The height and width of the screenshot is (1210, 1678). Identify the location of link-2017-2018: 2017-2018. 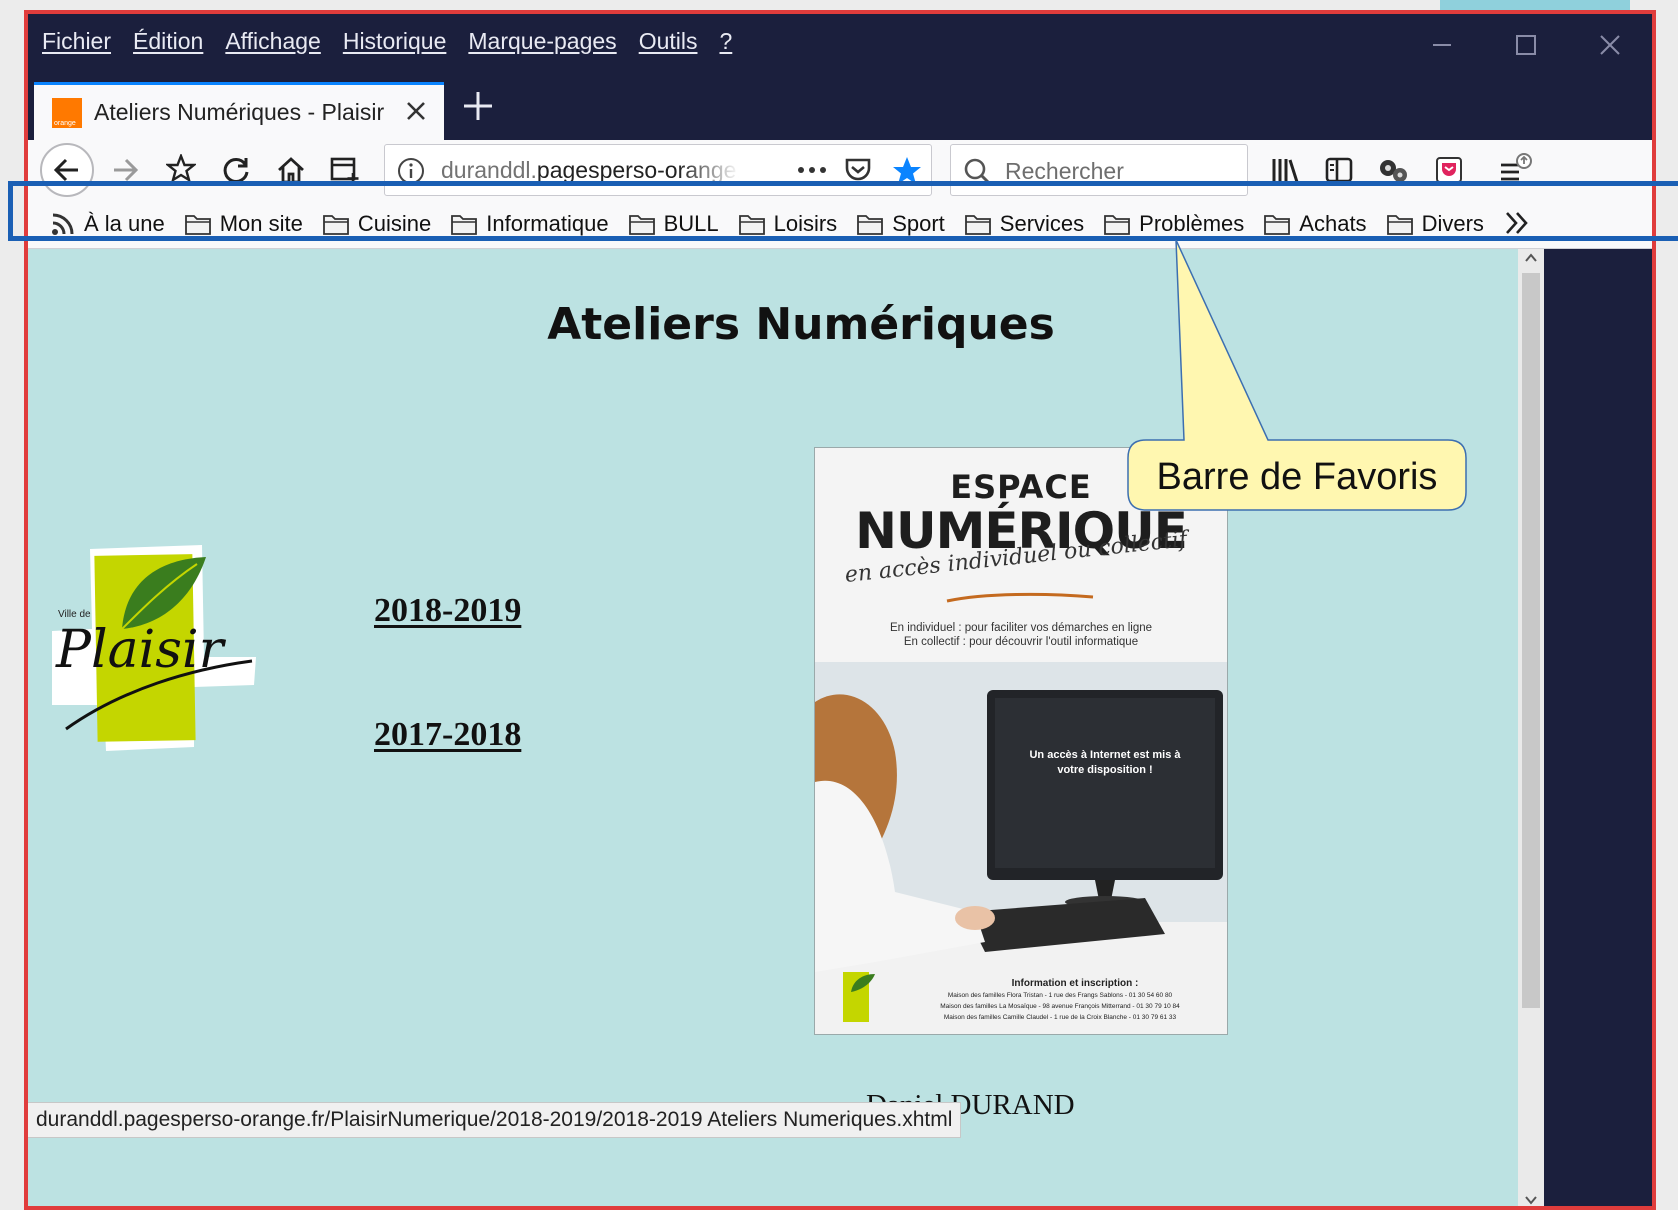
(447, 735).